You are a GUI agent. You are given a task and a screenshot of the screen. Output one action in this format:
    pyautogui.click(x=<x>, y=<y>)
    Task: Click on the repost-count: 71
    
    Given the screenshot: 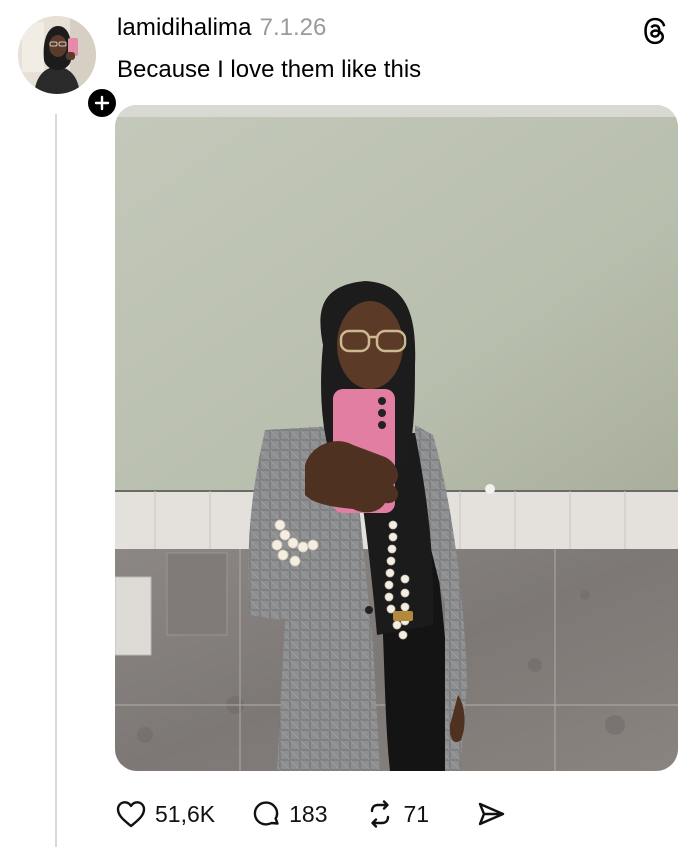 What is the action you would take?
    pyautogui.click(x=416, y=813)
    